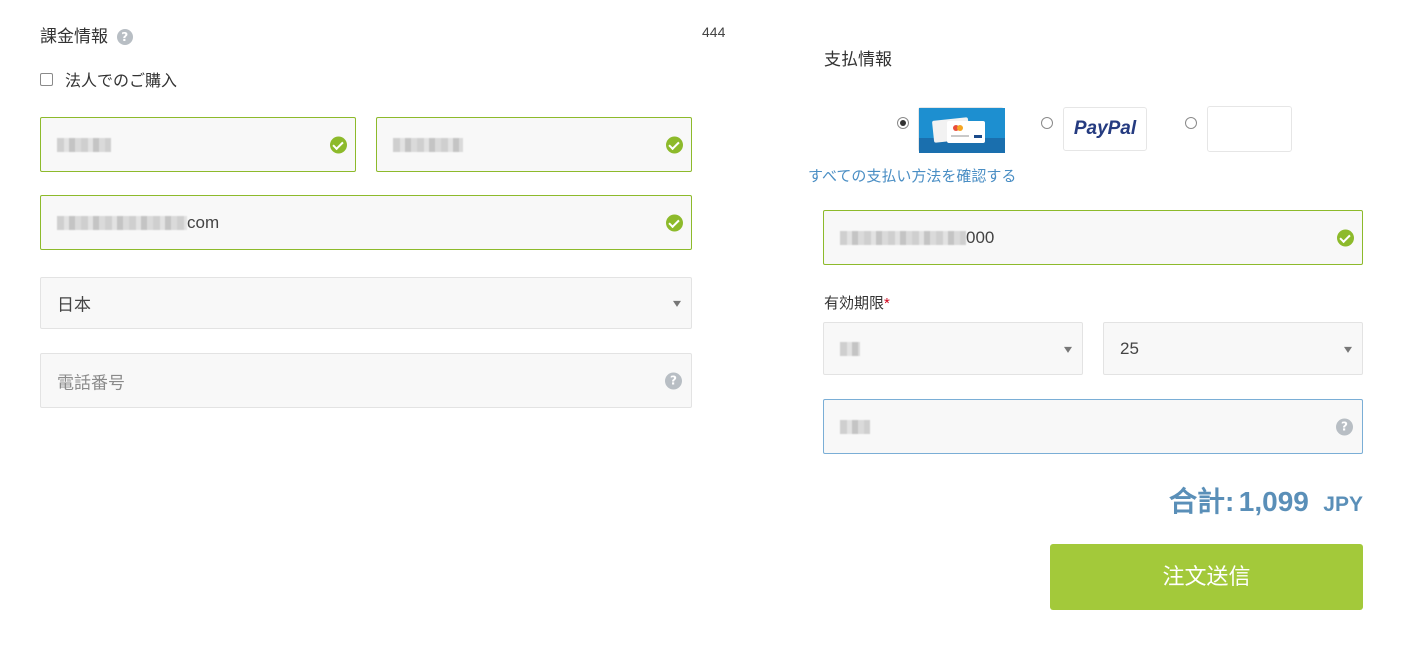 The image size is (1409, 648). Describe the element at coordinates (74, 305) in the screenshot. I see `country-value: 日本` at that location.